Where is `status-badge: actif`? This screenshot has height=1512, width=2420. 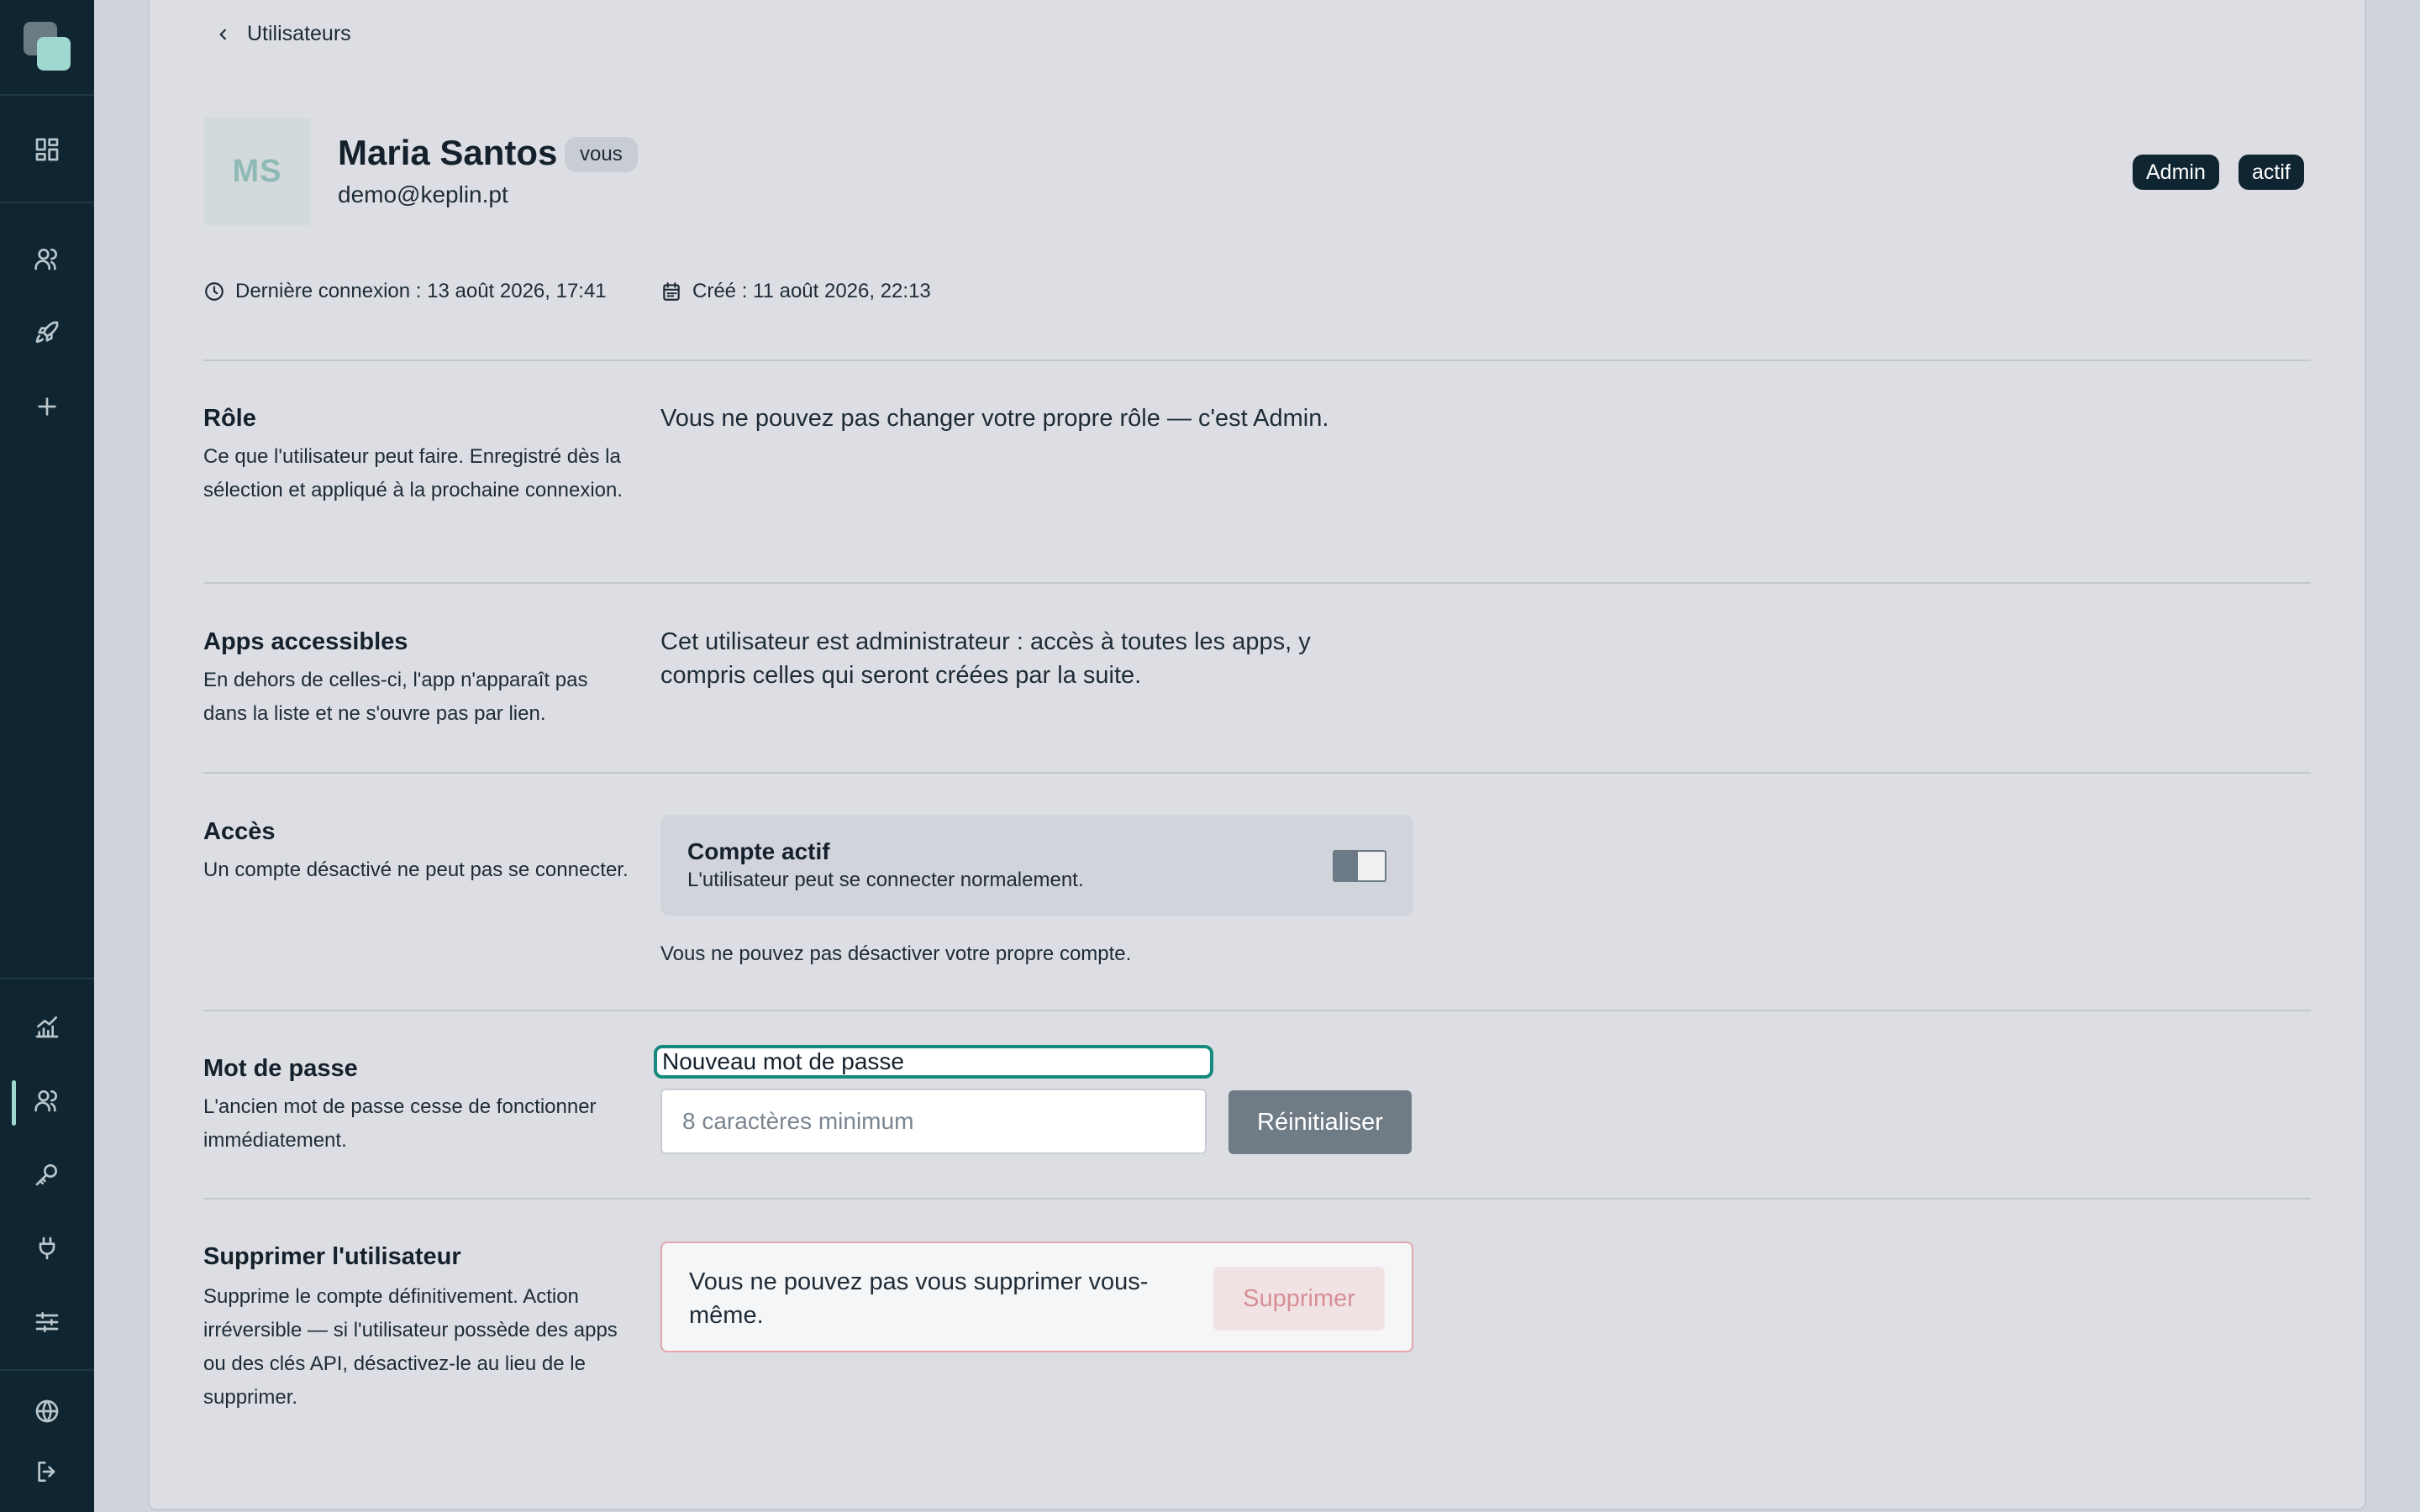
status-badge: actif is located at coordinates (2271, 172).